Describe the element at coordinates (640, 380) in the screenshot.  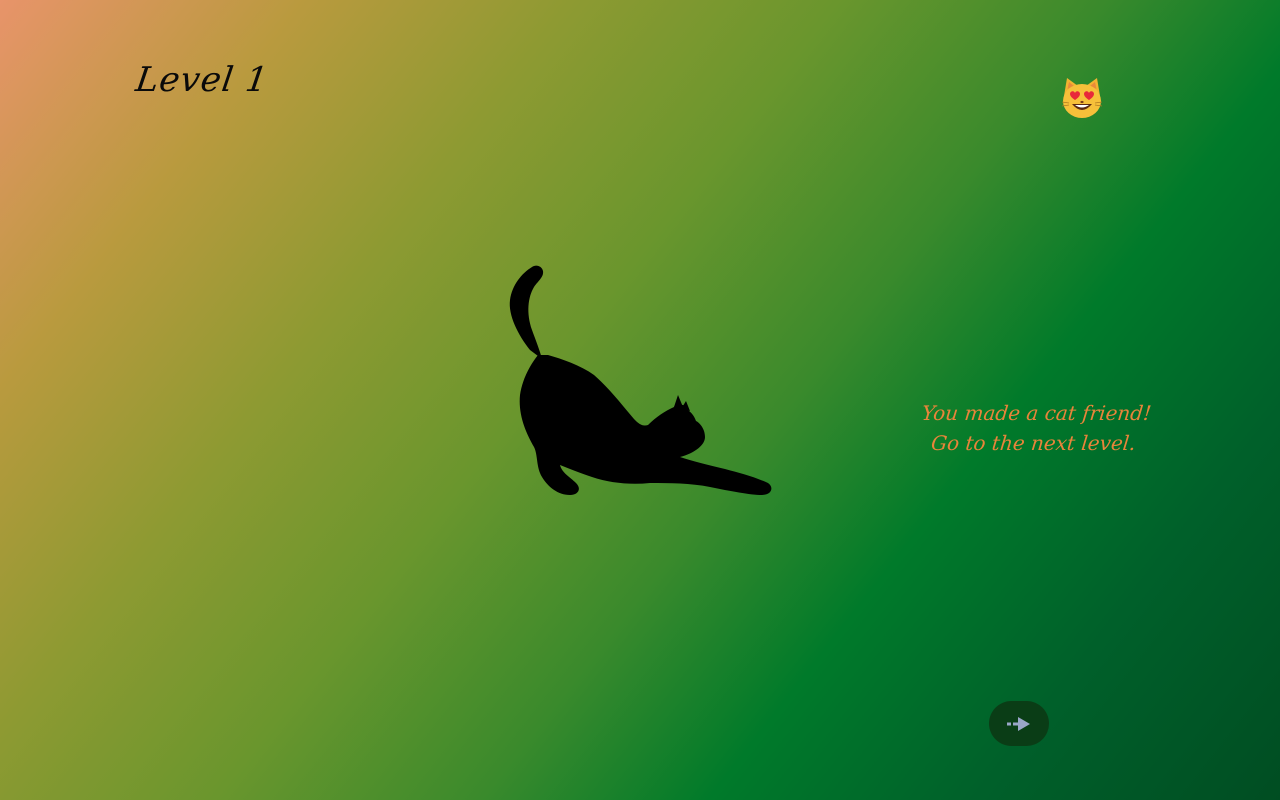
I see `stretching-cat-silhouette` at that location.